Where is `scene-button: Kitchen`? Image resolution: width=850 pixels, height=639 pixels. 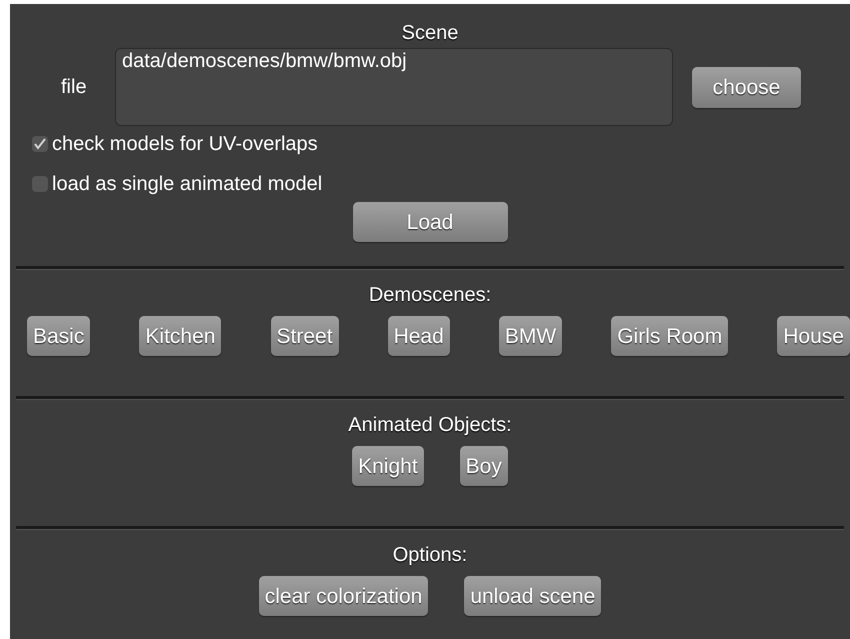 scene-button: Kitchen is located at coordinates (180, 336).